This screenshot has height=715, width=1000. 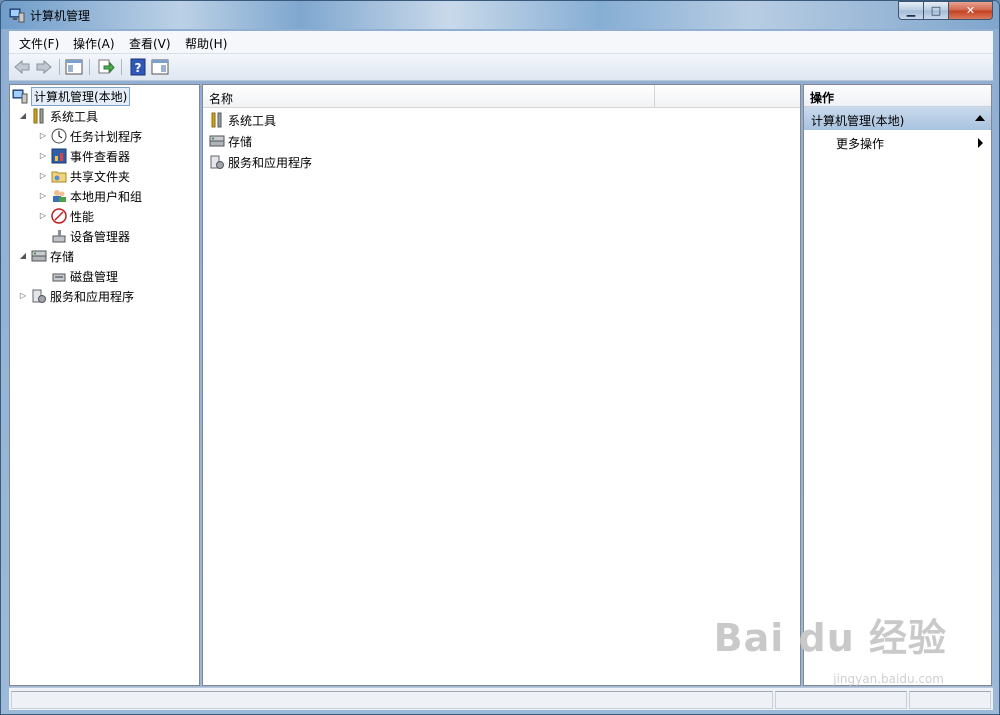 I want to click on back-arrow-icon, so click(x=22, y=67).